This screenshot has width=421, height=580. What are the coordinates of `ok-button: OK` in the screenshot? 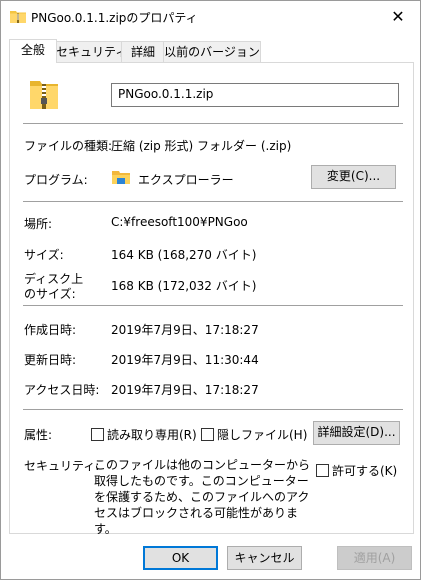 It's located at (180, 558).